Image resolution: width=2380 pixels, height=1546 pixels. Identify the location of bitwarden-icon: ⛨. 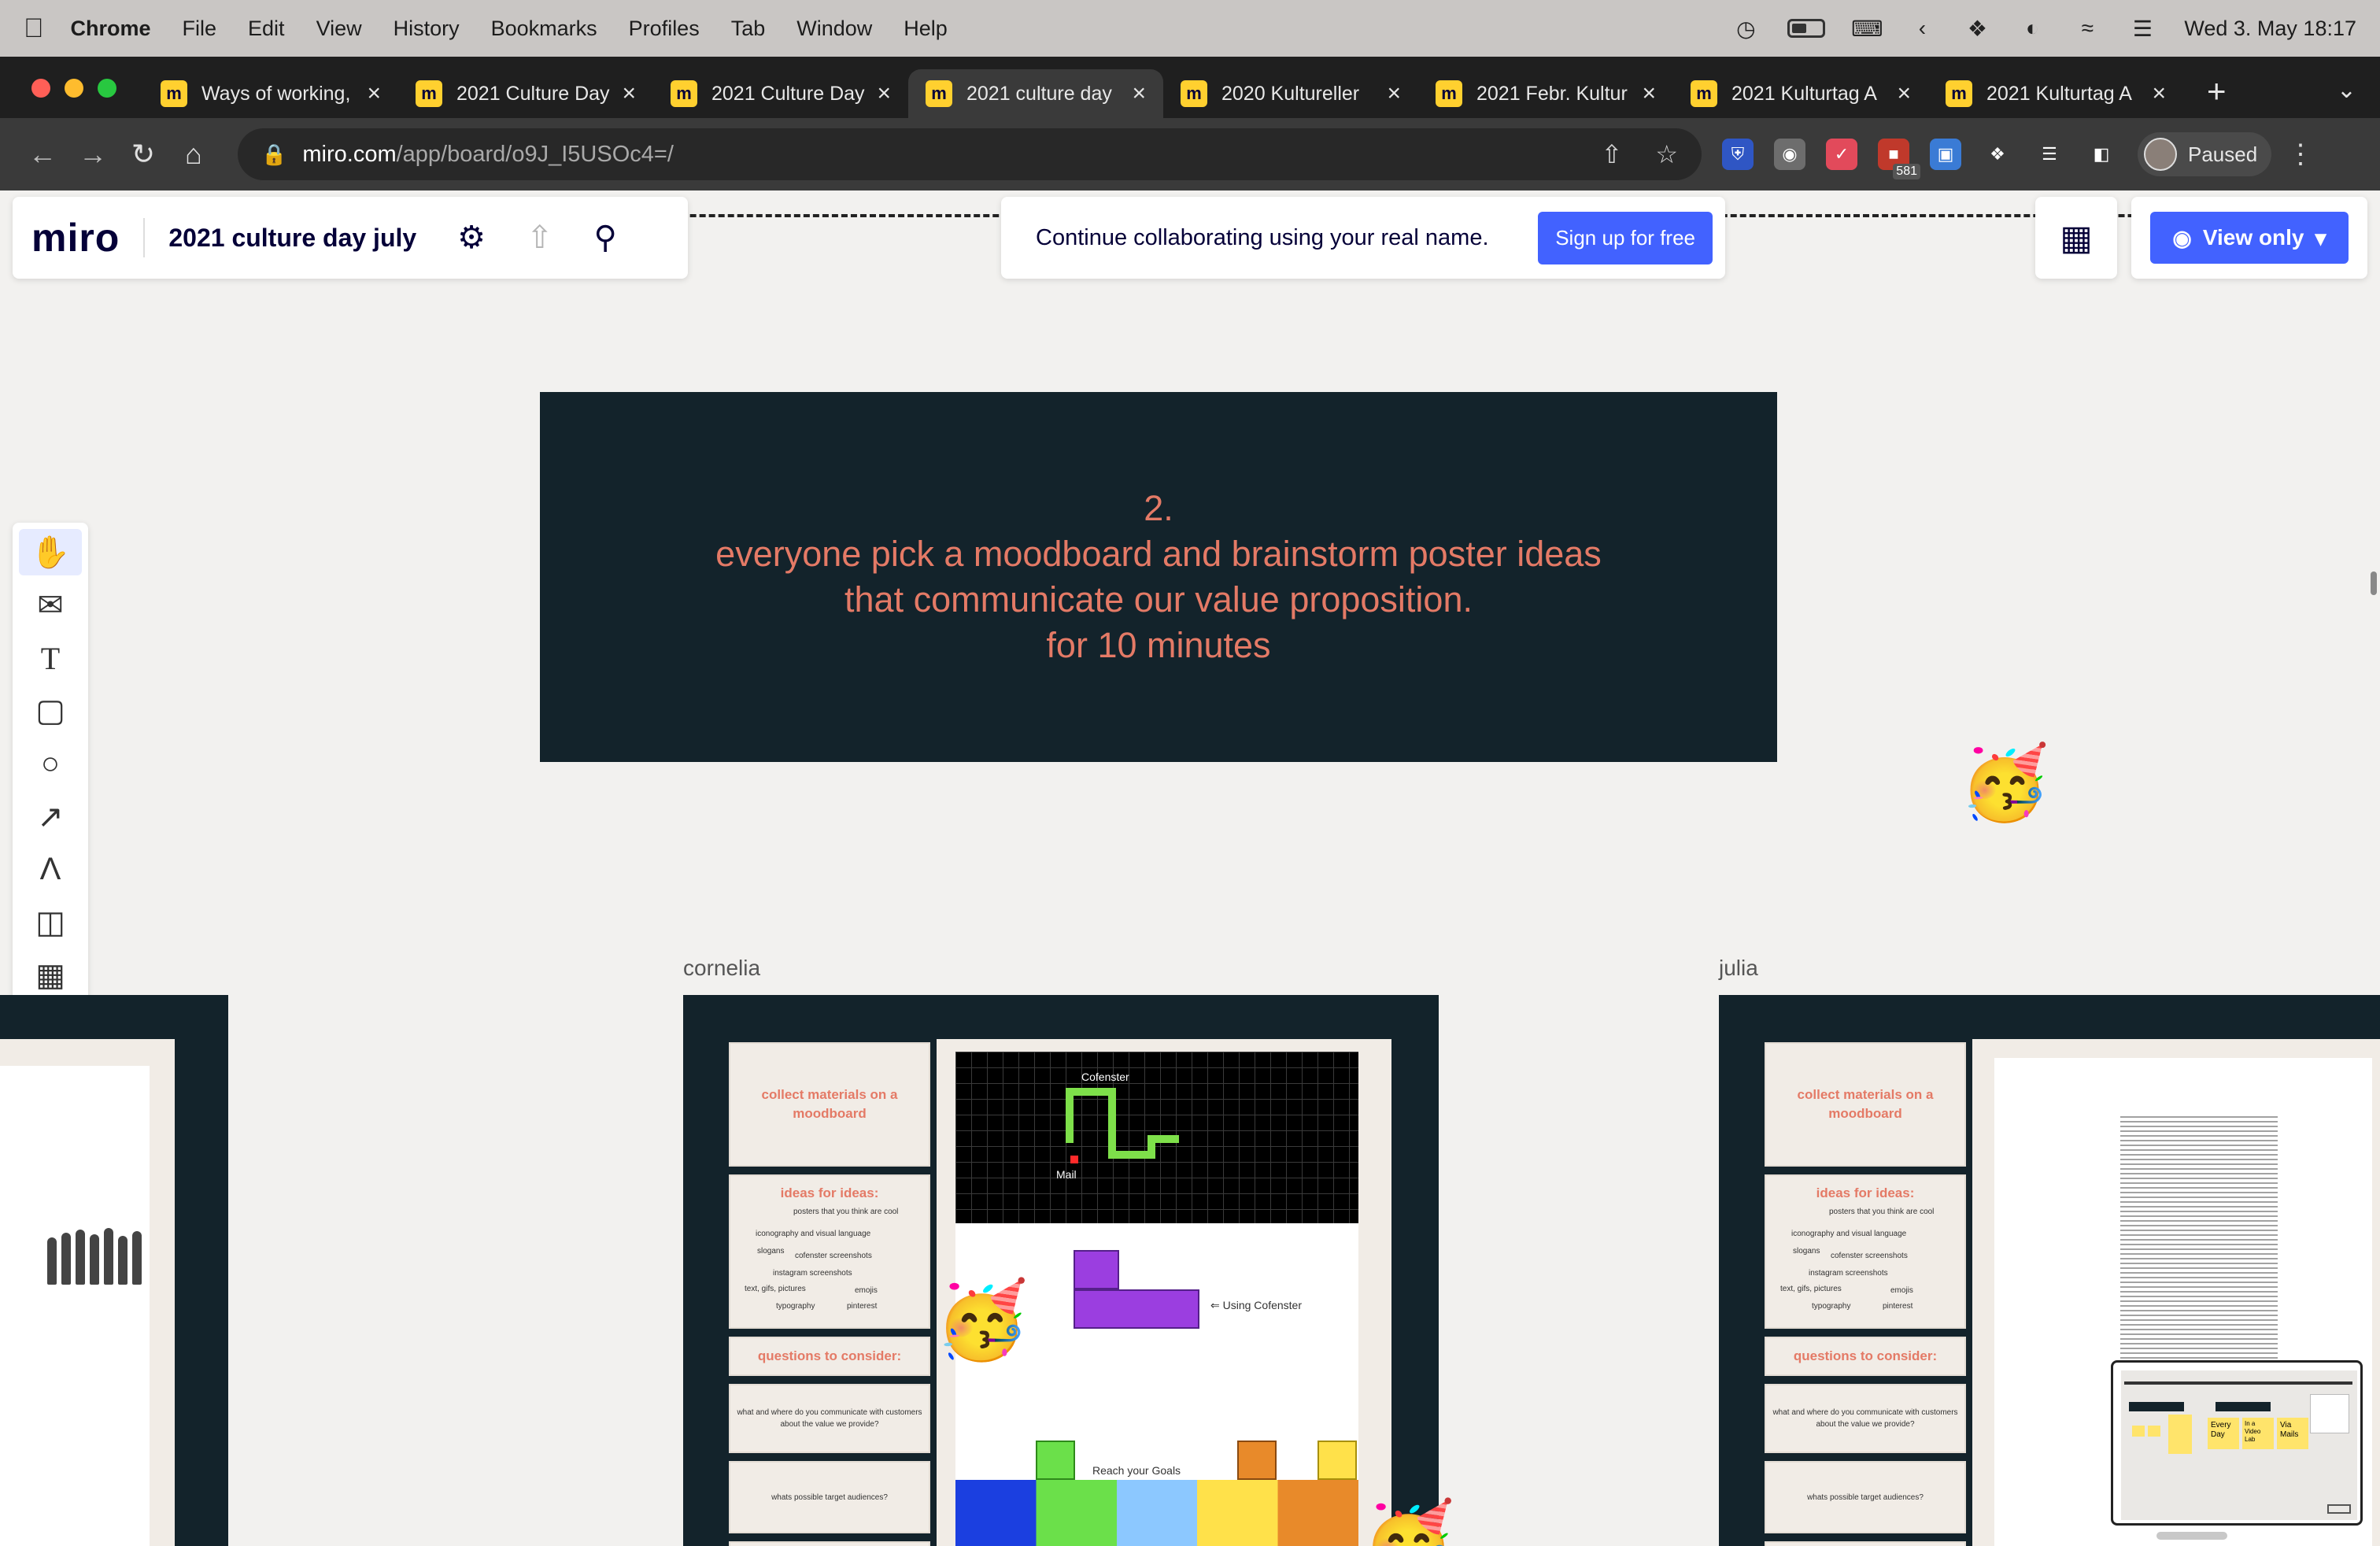
(1738, 154).